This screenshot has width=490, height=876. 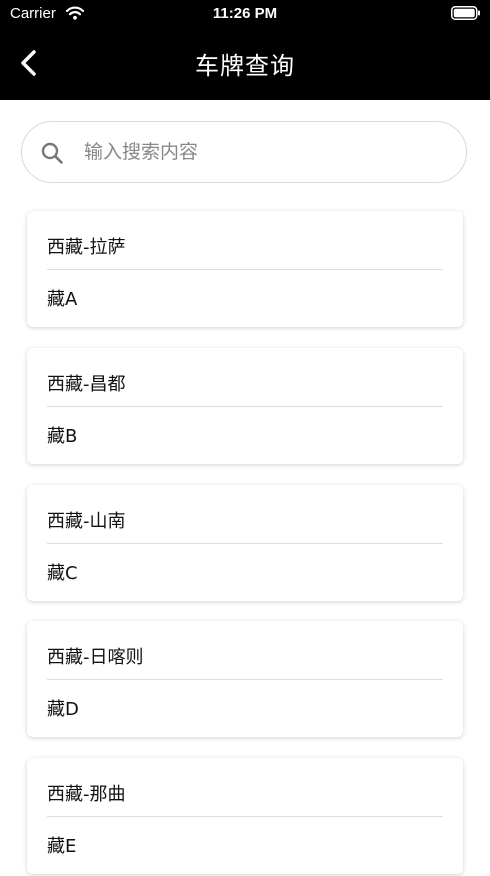 I want to click on search-bar, so click(x=244, y=152).